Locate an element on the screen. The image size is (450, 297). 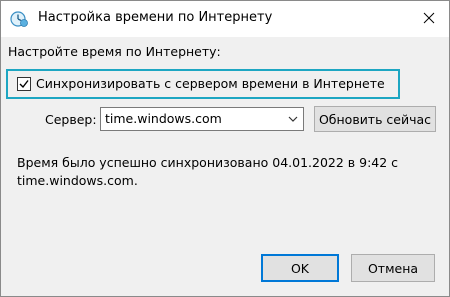
checkmark-icon is located at coordinates (24, 84).